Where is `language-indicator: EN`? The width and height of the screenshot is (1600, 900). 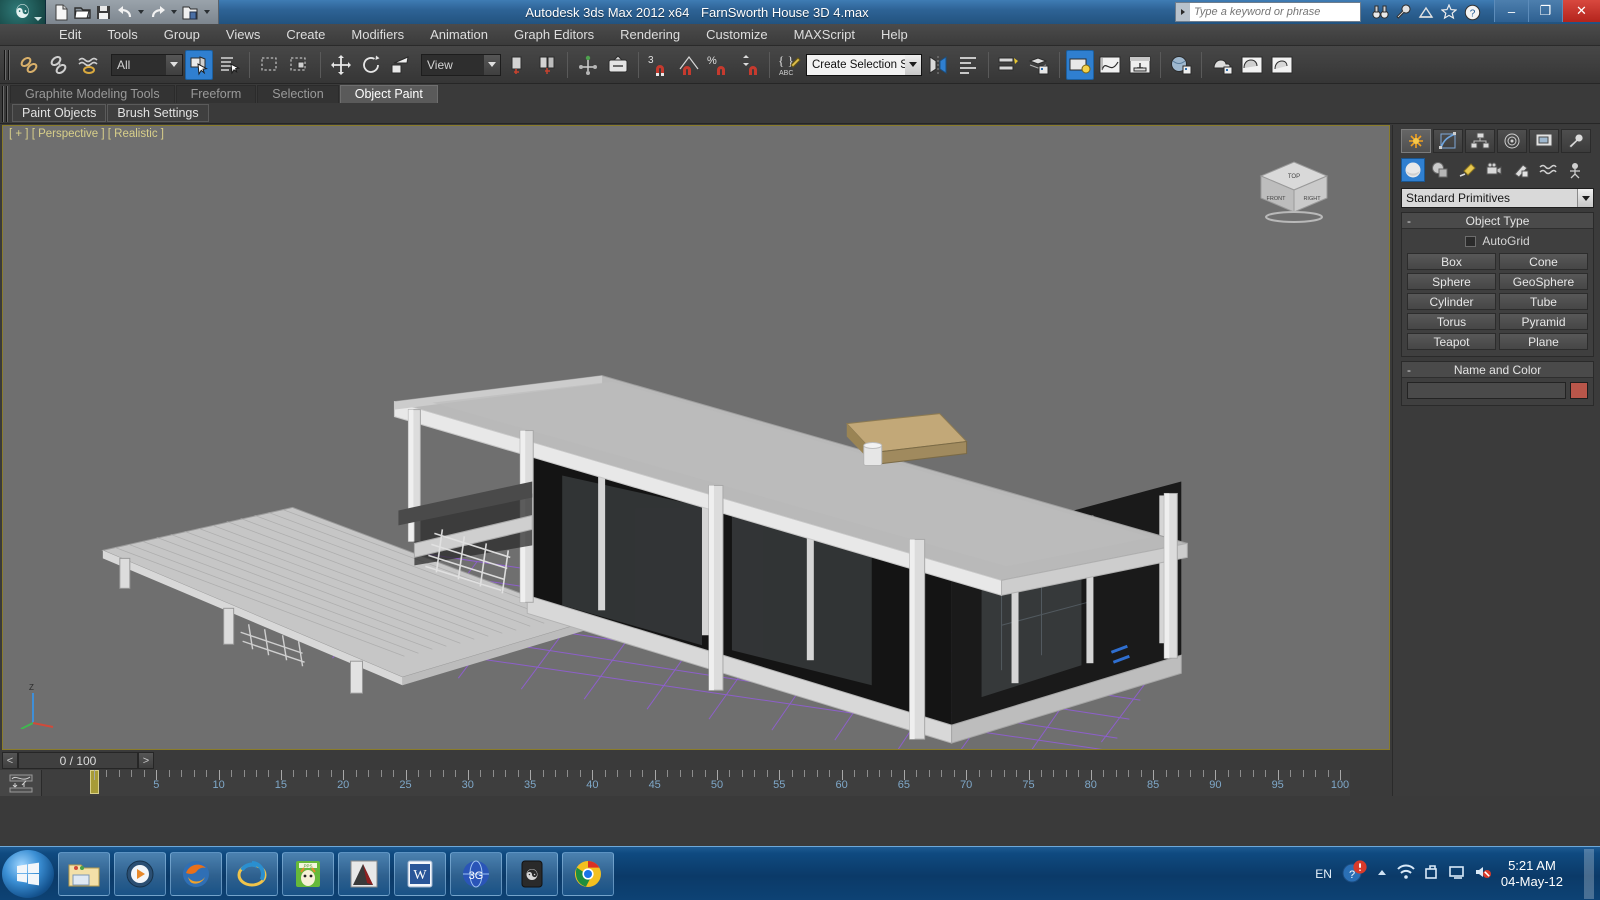
language-indicator: EN is located at coordinates (1323, 874).